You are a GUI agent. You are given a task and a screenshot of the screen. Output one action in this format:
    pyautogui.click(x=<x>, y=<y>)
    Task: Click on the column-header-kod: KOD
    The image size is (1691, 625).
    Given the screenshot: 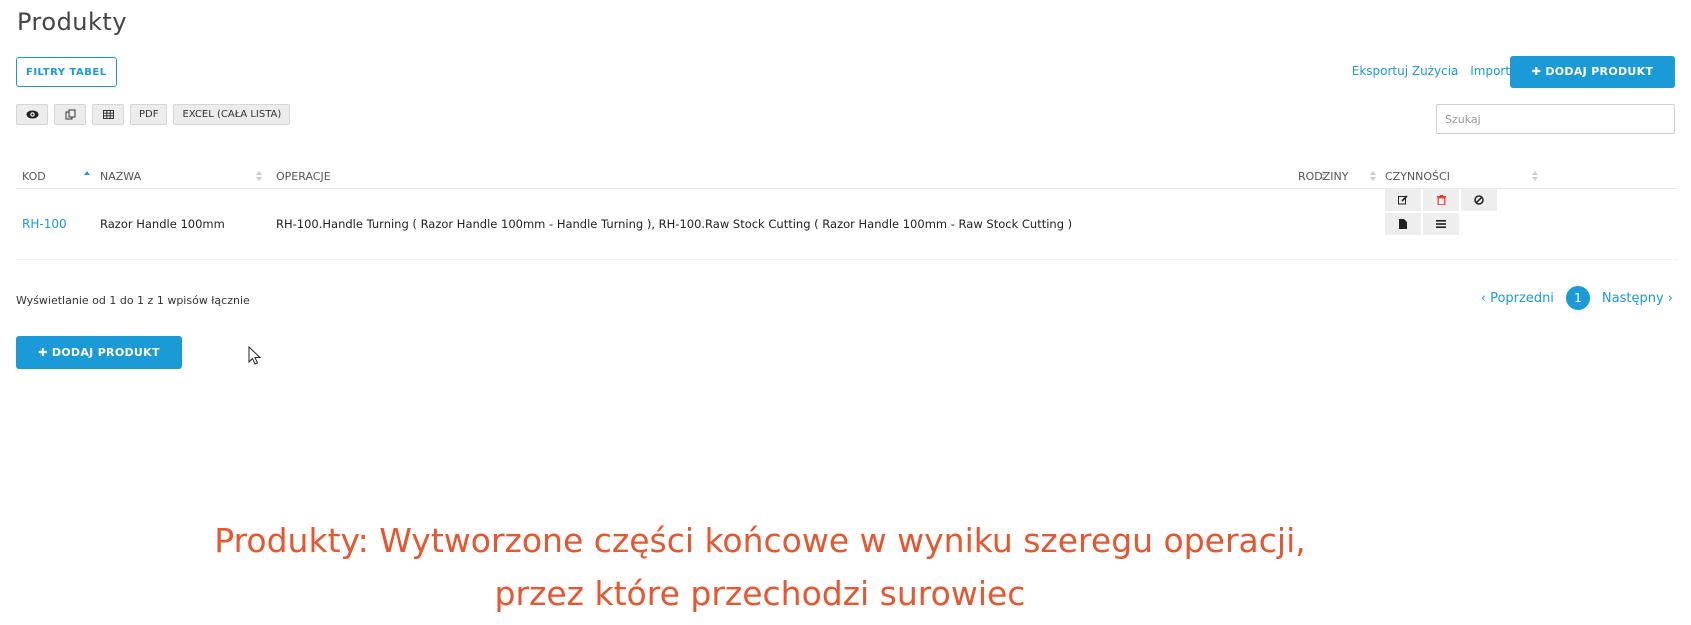 What is the action you would take?
    pyautogui.click(x=55, y=176)
    